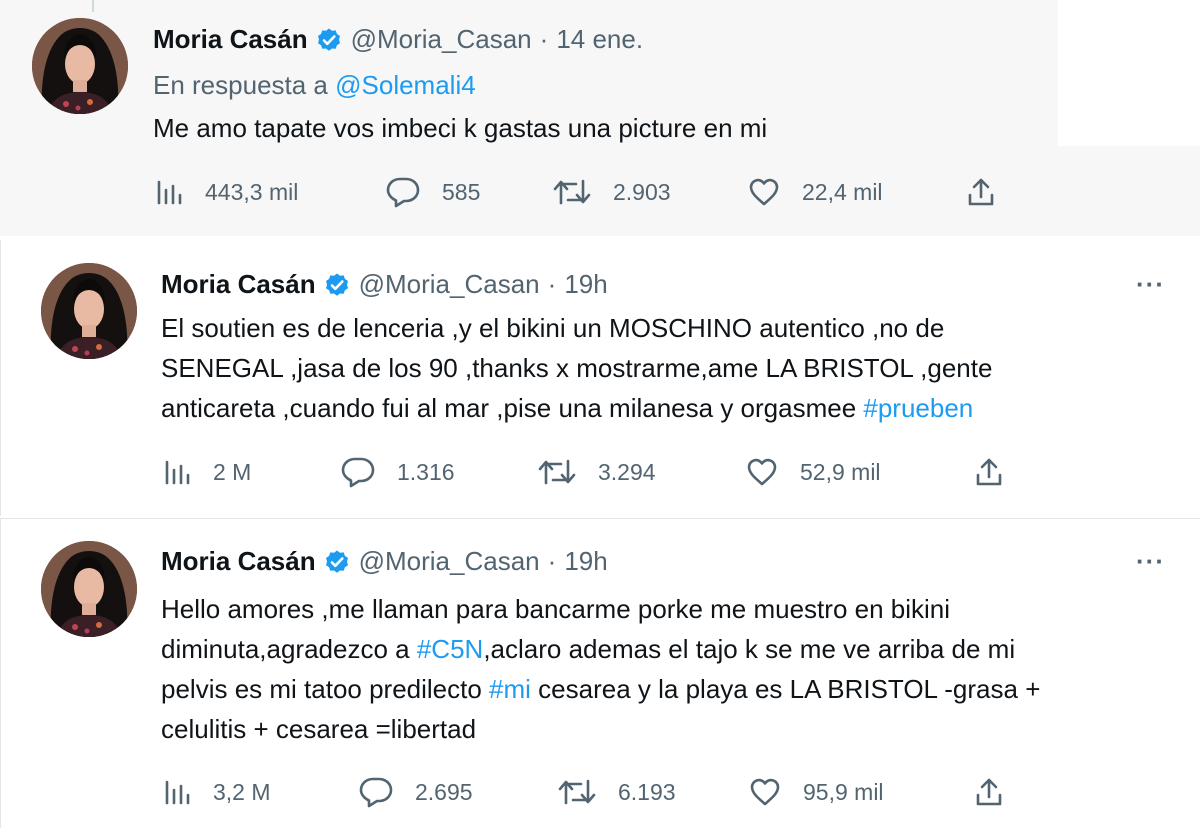 Image resolution: width=1200 pixels, height=828 pixels. I want to click on tweet-text-line: celulitis + cesarea =libertad, so click(600, 729).